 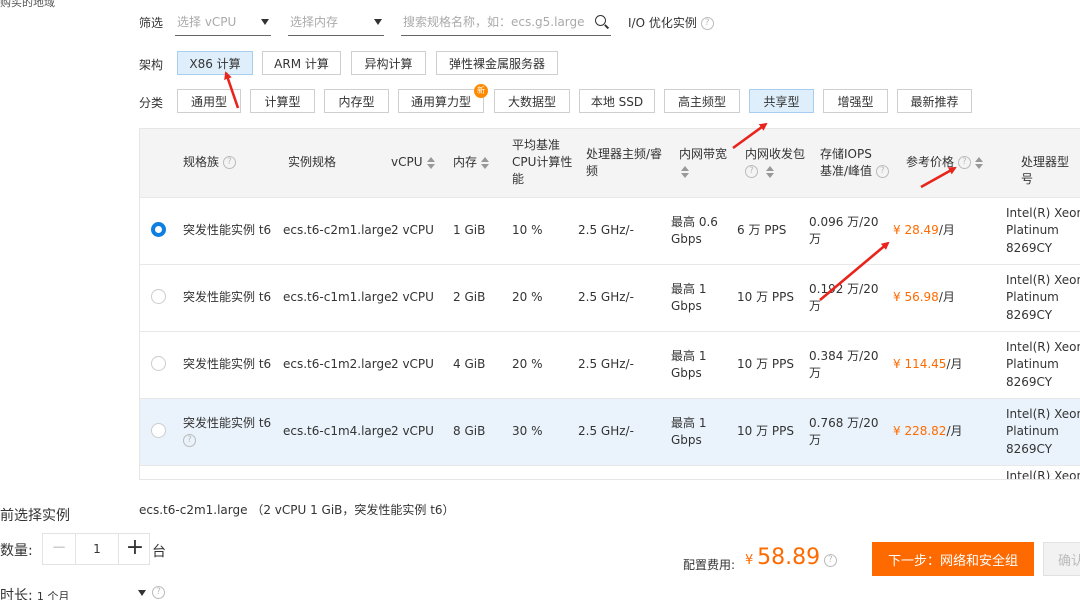 I want to click on quantity-label: 数量:, so click(x=16, y=551).